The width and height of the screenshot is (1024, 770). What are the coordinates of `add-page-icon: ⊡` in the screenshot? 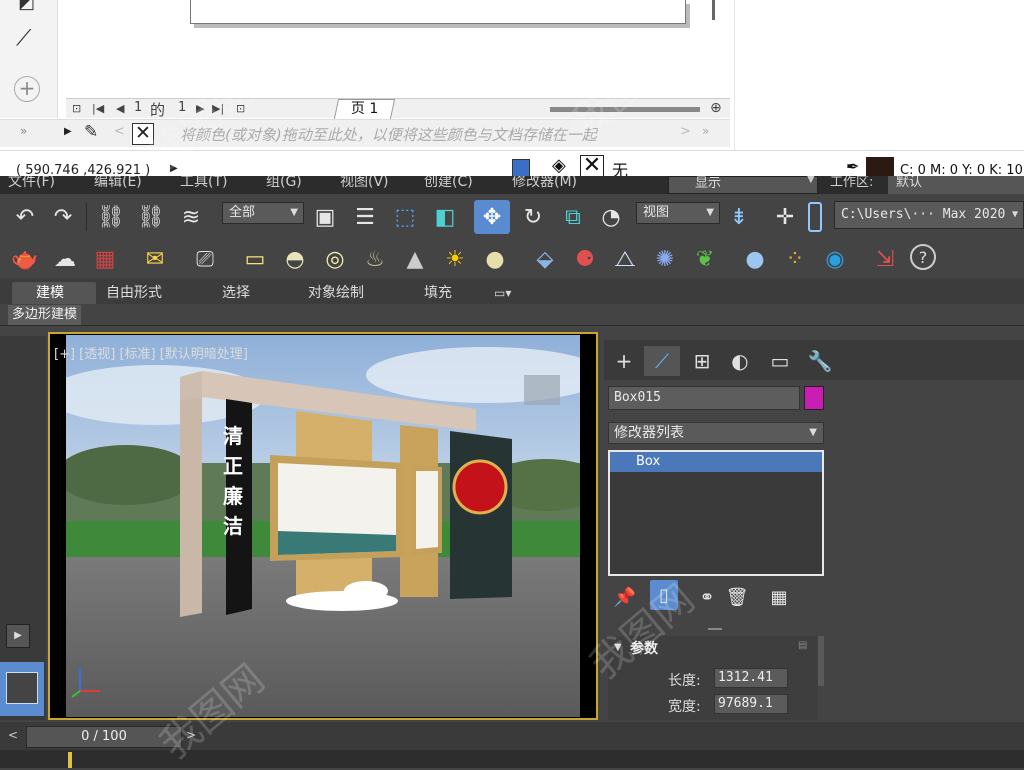 It's located at (76, 108).